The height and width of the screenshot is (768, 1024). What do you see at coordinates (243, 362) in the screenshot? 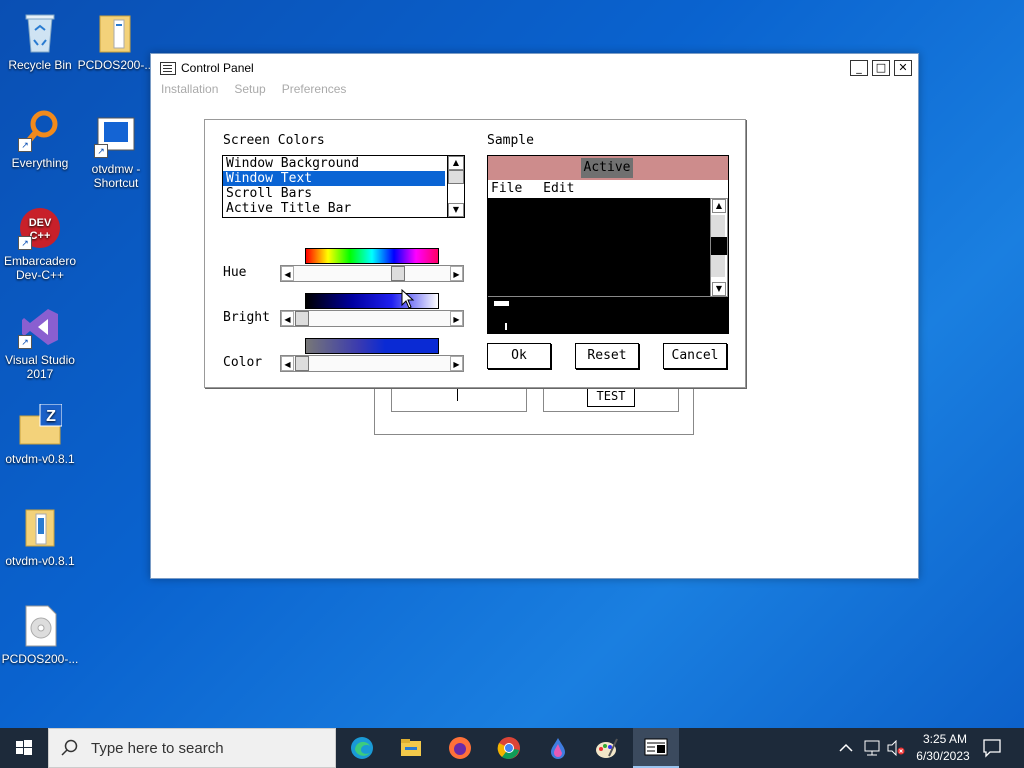
I see `color-label: Color` at bounding box center [243, 362].